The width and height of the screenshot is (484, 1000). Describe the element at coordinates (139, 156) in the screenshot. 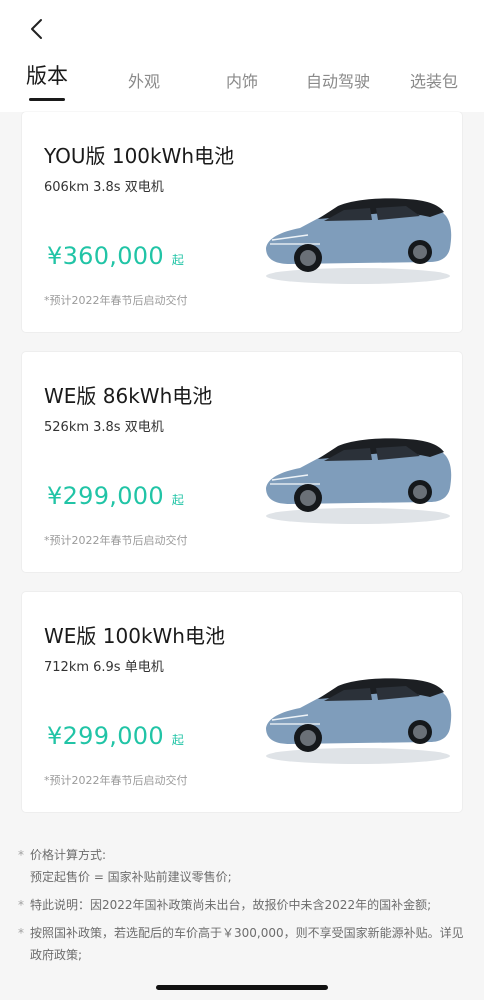

I see `version-title: YOU版 100kWh电池` at that location.